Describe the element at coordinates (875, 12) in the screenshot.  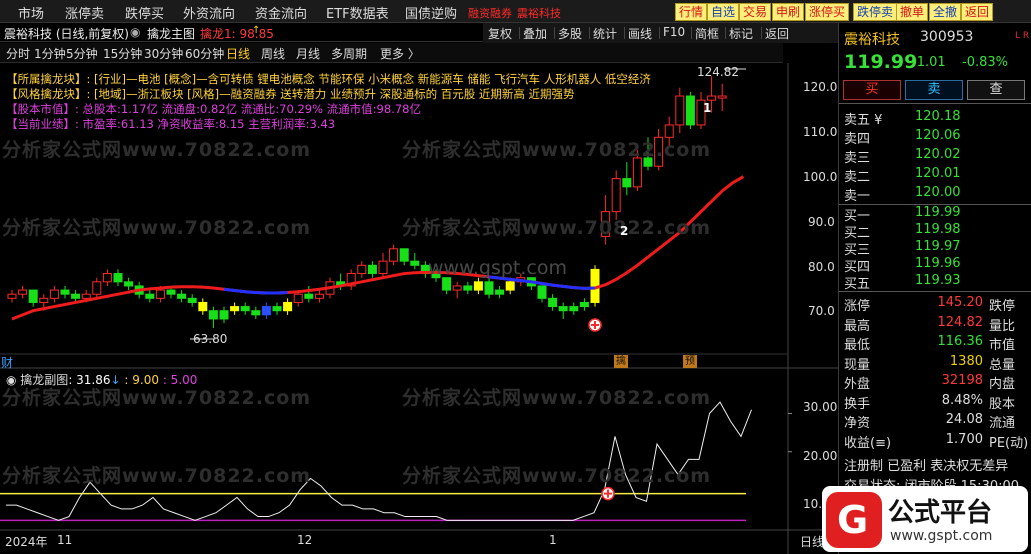
I see `tool-button-5: 跌停卖` at that location.